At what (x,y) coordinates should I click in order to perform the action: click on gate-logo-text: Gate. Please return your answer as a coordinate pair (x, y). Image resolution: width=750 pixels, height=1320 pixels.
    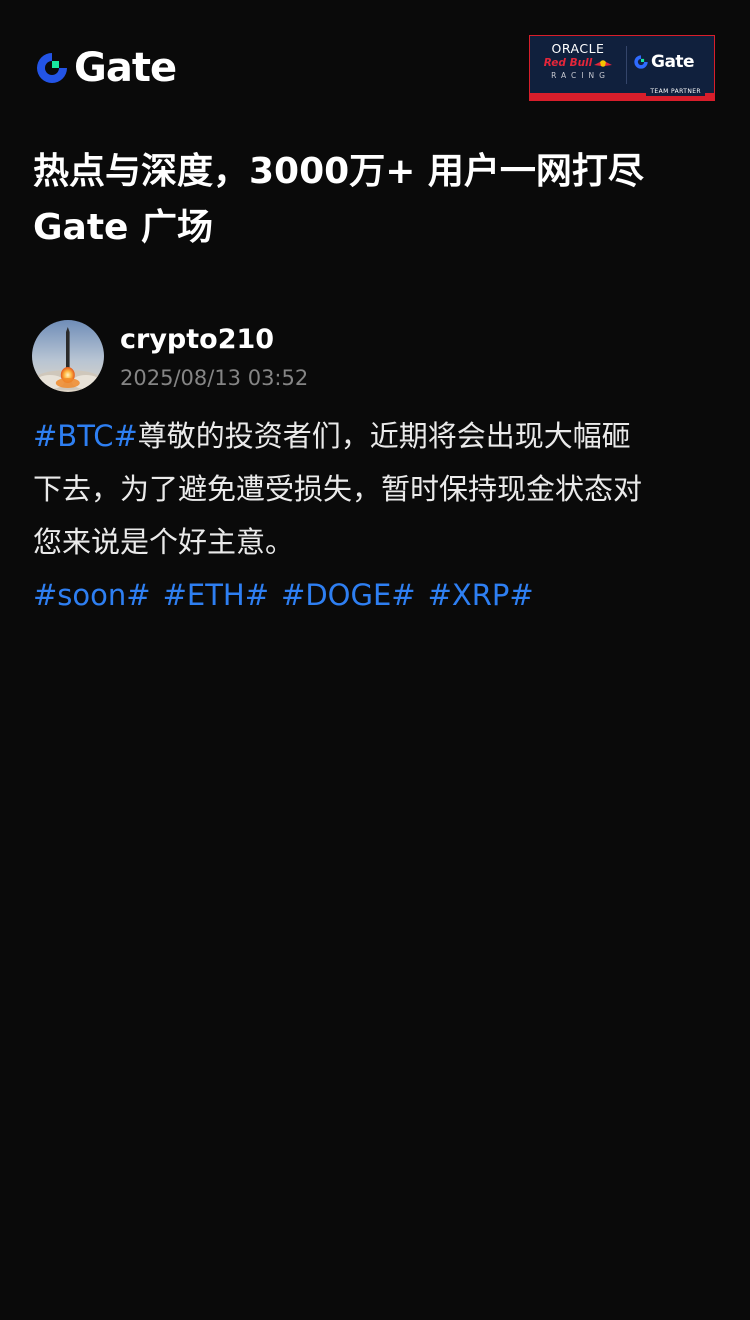
    Looking at the image, I should click on (125, 68).